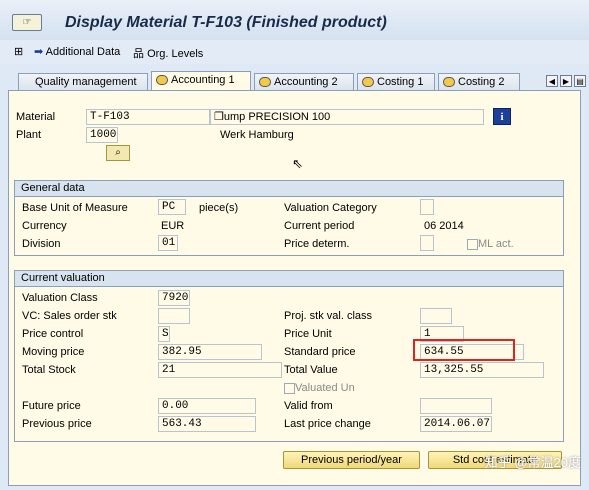 The width and height of the screenshot is (589, 490). I want to click on currency-label: Currency, so click(44, 226).